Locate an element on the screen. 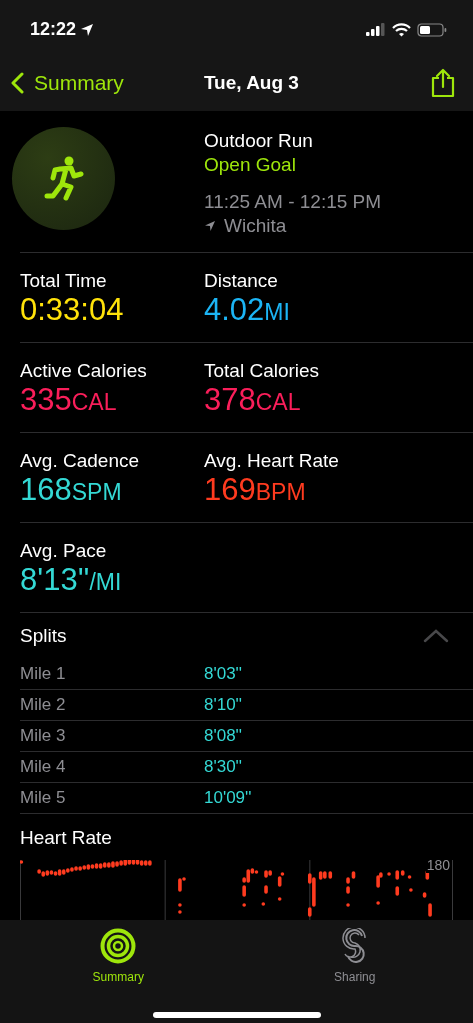 This screenshot has height=1023, width=473. battery-icon is located at coordinates (432, 29).